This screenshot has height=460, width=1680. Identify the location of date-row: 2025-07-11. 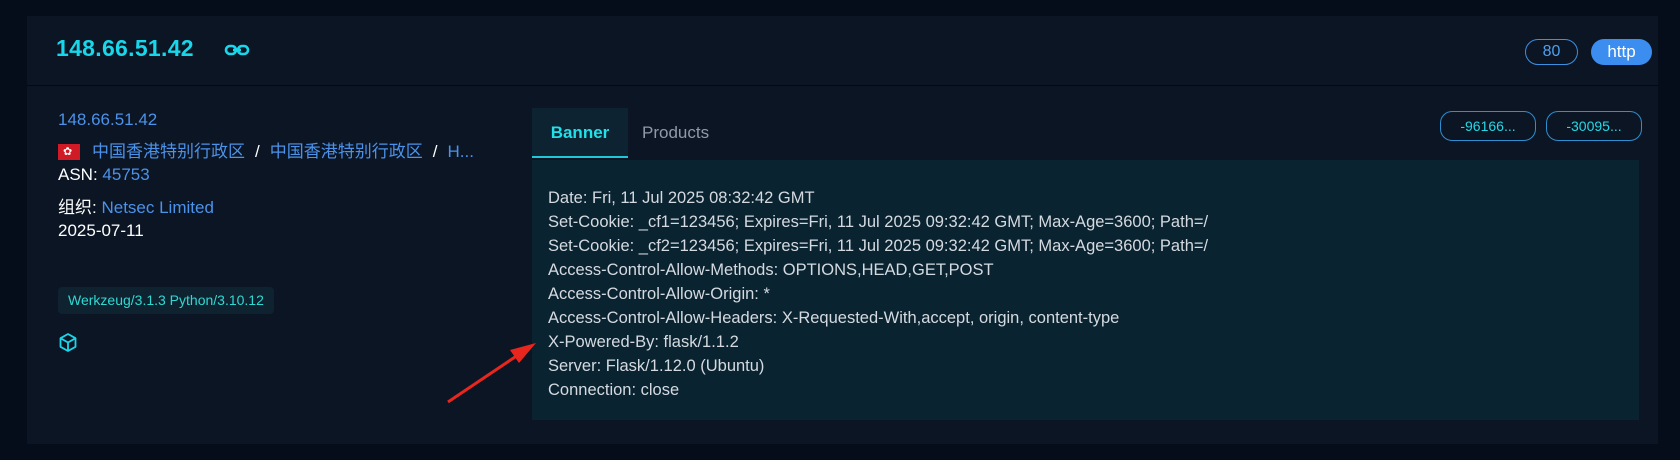
(101, 231).